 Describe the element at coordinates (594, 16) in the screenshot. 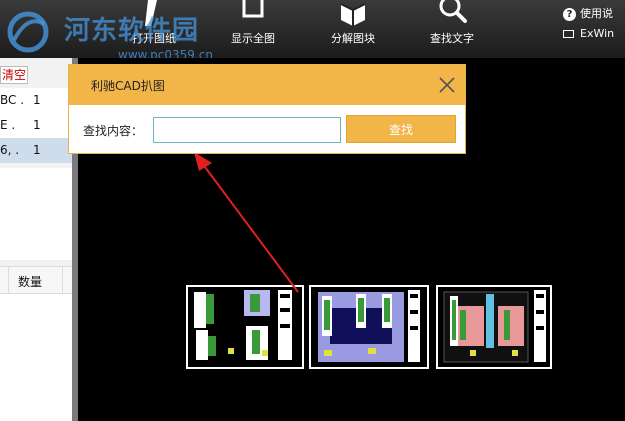

I see `help-link: ? 使用说` at that location.